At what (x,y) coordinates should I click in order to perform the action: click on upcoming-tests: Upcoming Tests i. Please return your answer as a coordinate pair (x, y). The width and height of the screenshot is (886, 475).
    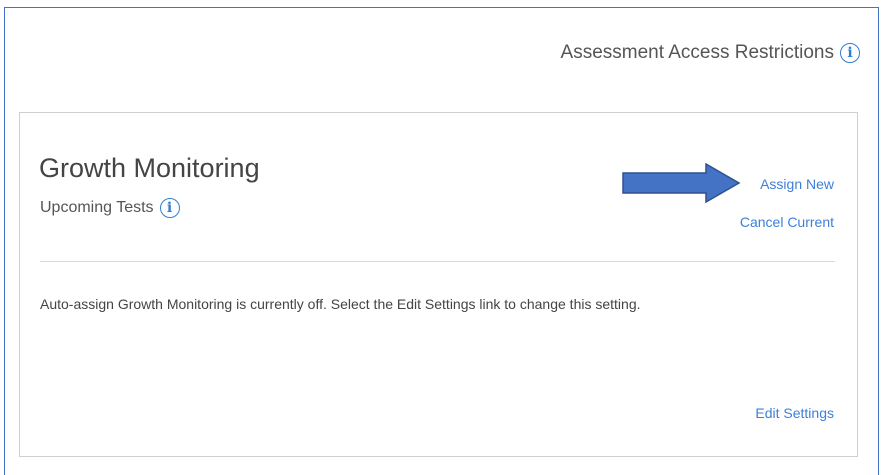
    Looking at the image, I should click on (110, 208).